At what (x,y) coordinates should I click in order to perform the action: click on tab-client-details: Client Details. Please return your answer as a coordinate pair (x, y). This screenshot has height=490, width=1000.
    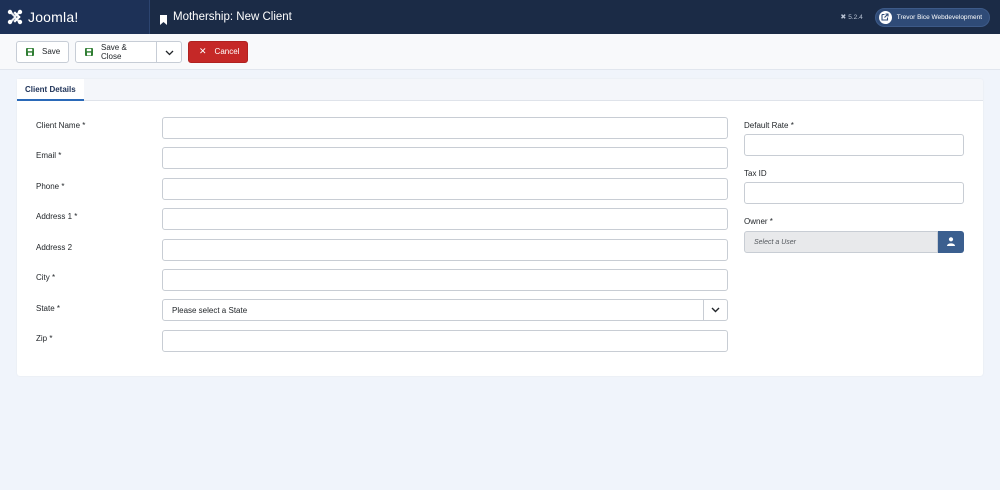
    Looking at the image, I should click on (50, 90).